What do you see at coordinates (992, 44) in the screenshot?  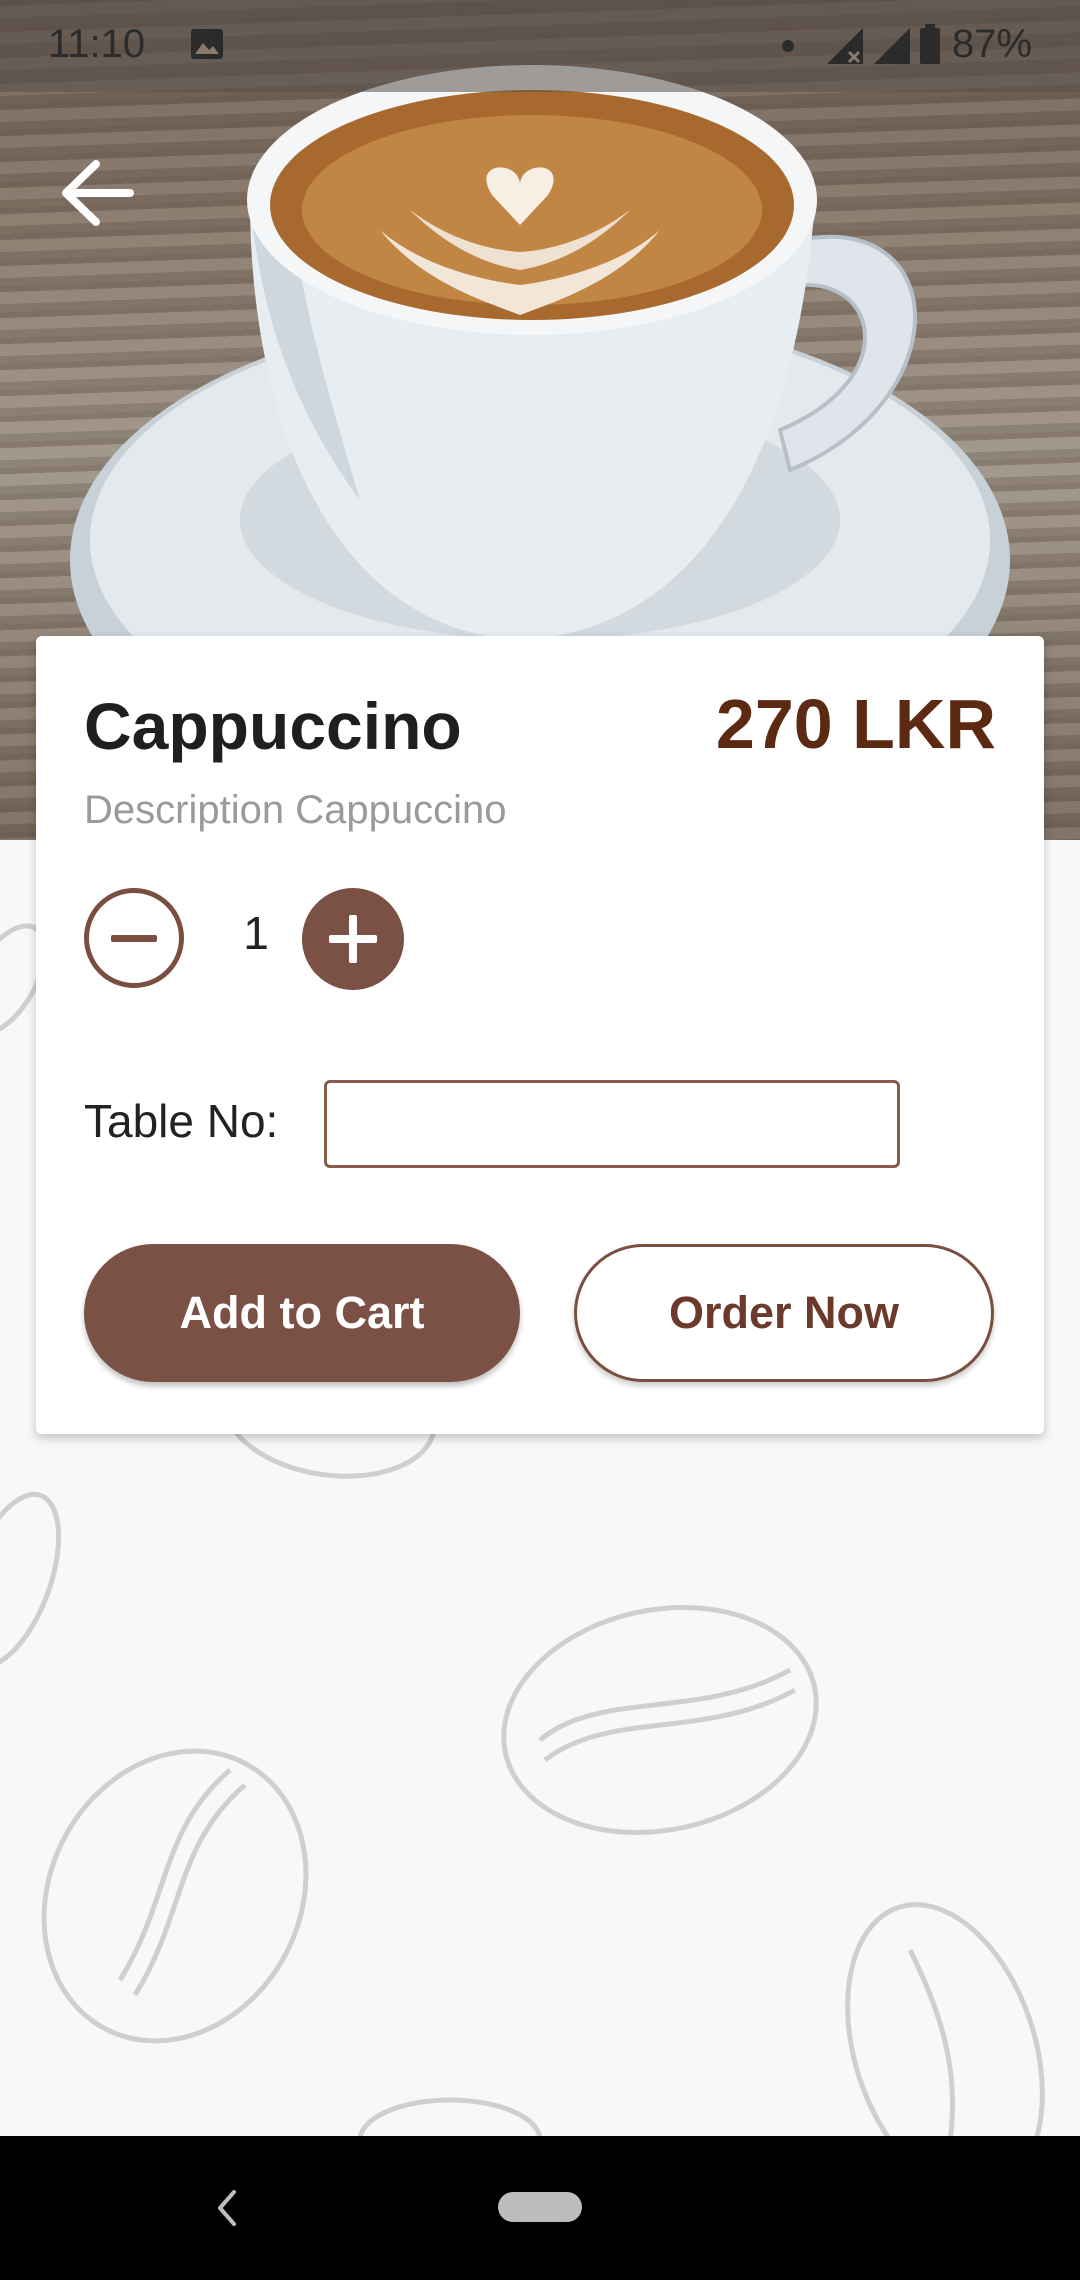 I see `battery-percentage: 87%` at bounding box center [992, 44].